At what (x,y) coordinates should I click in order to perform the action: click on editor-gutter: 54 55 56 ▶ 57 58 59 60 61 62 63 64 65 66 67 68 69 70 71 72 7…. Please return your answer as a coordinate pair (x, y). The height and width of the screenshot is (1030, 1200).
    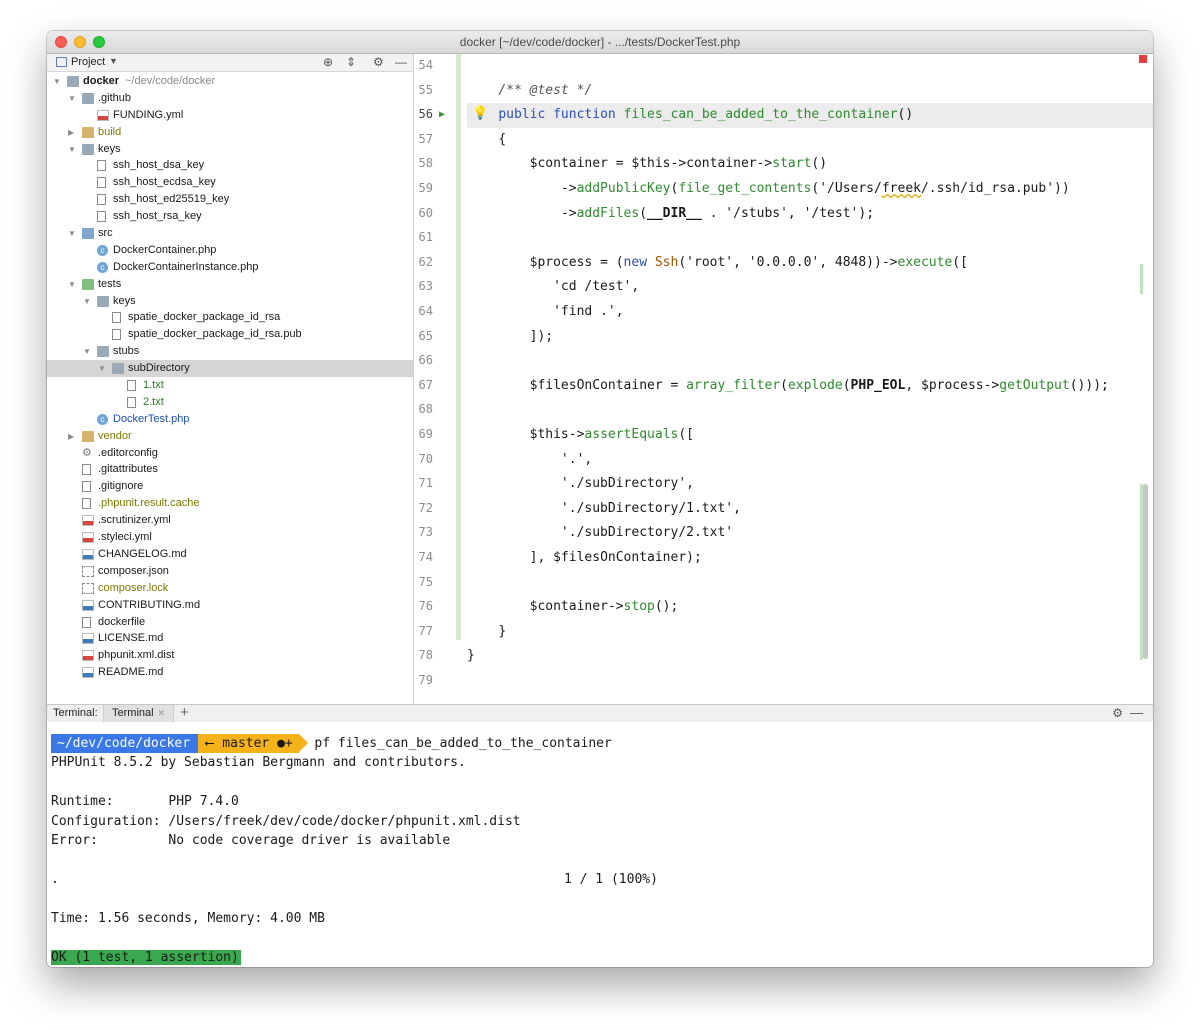
    Looking at the image, I should click on (437, 379).